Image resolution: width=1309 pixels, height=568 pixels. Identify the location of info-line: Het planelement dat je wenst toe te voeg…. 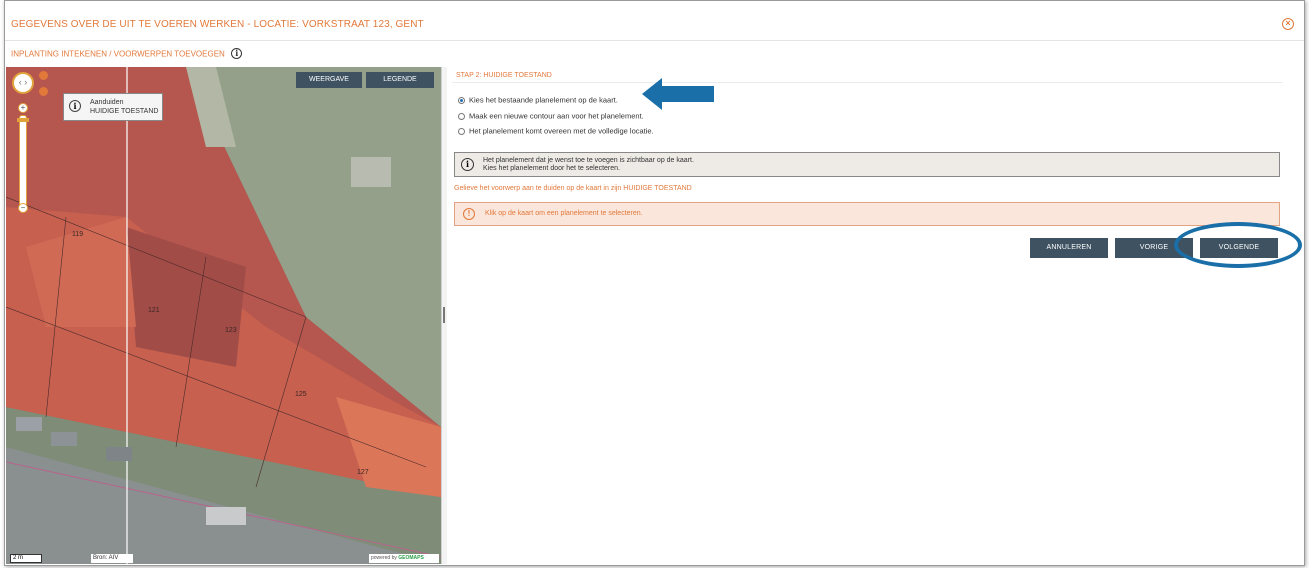
(588, 160).